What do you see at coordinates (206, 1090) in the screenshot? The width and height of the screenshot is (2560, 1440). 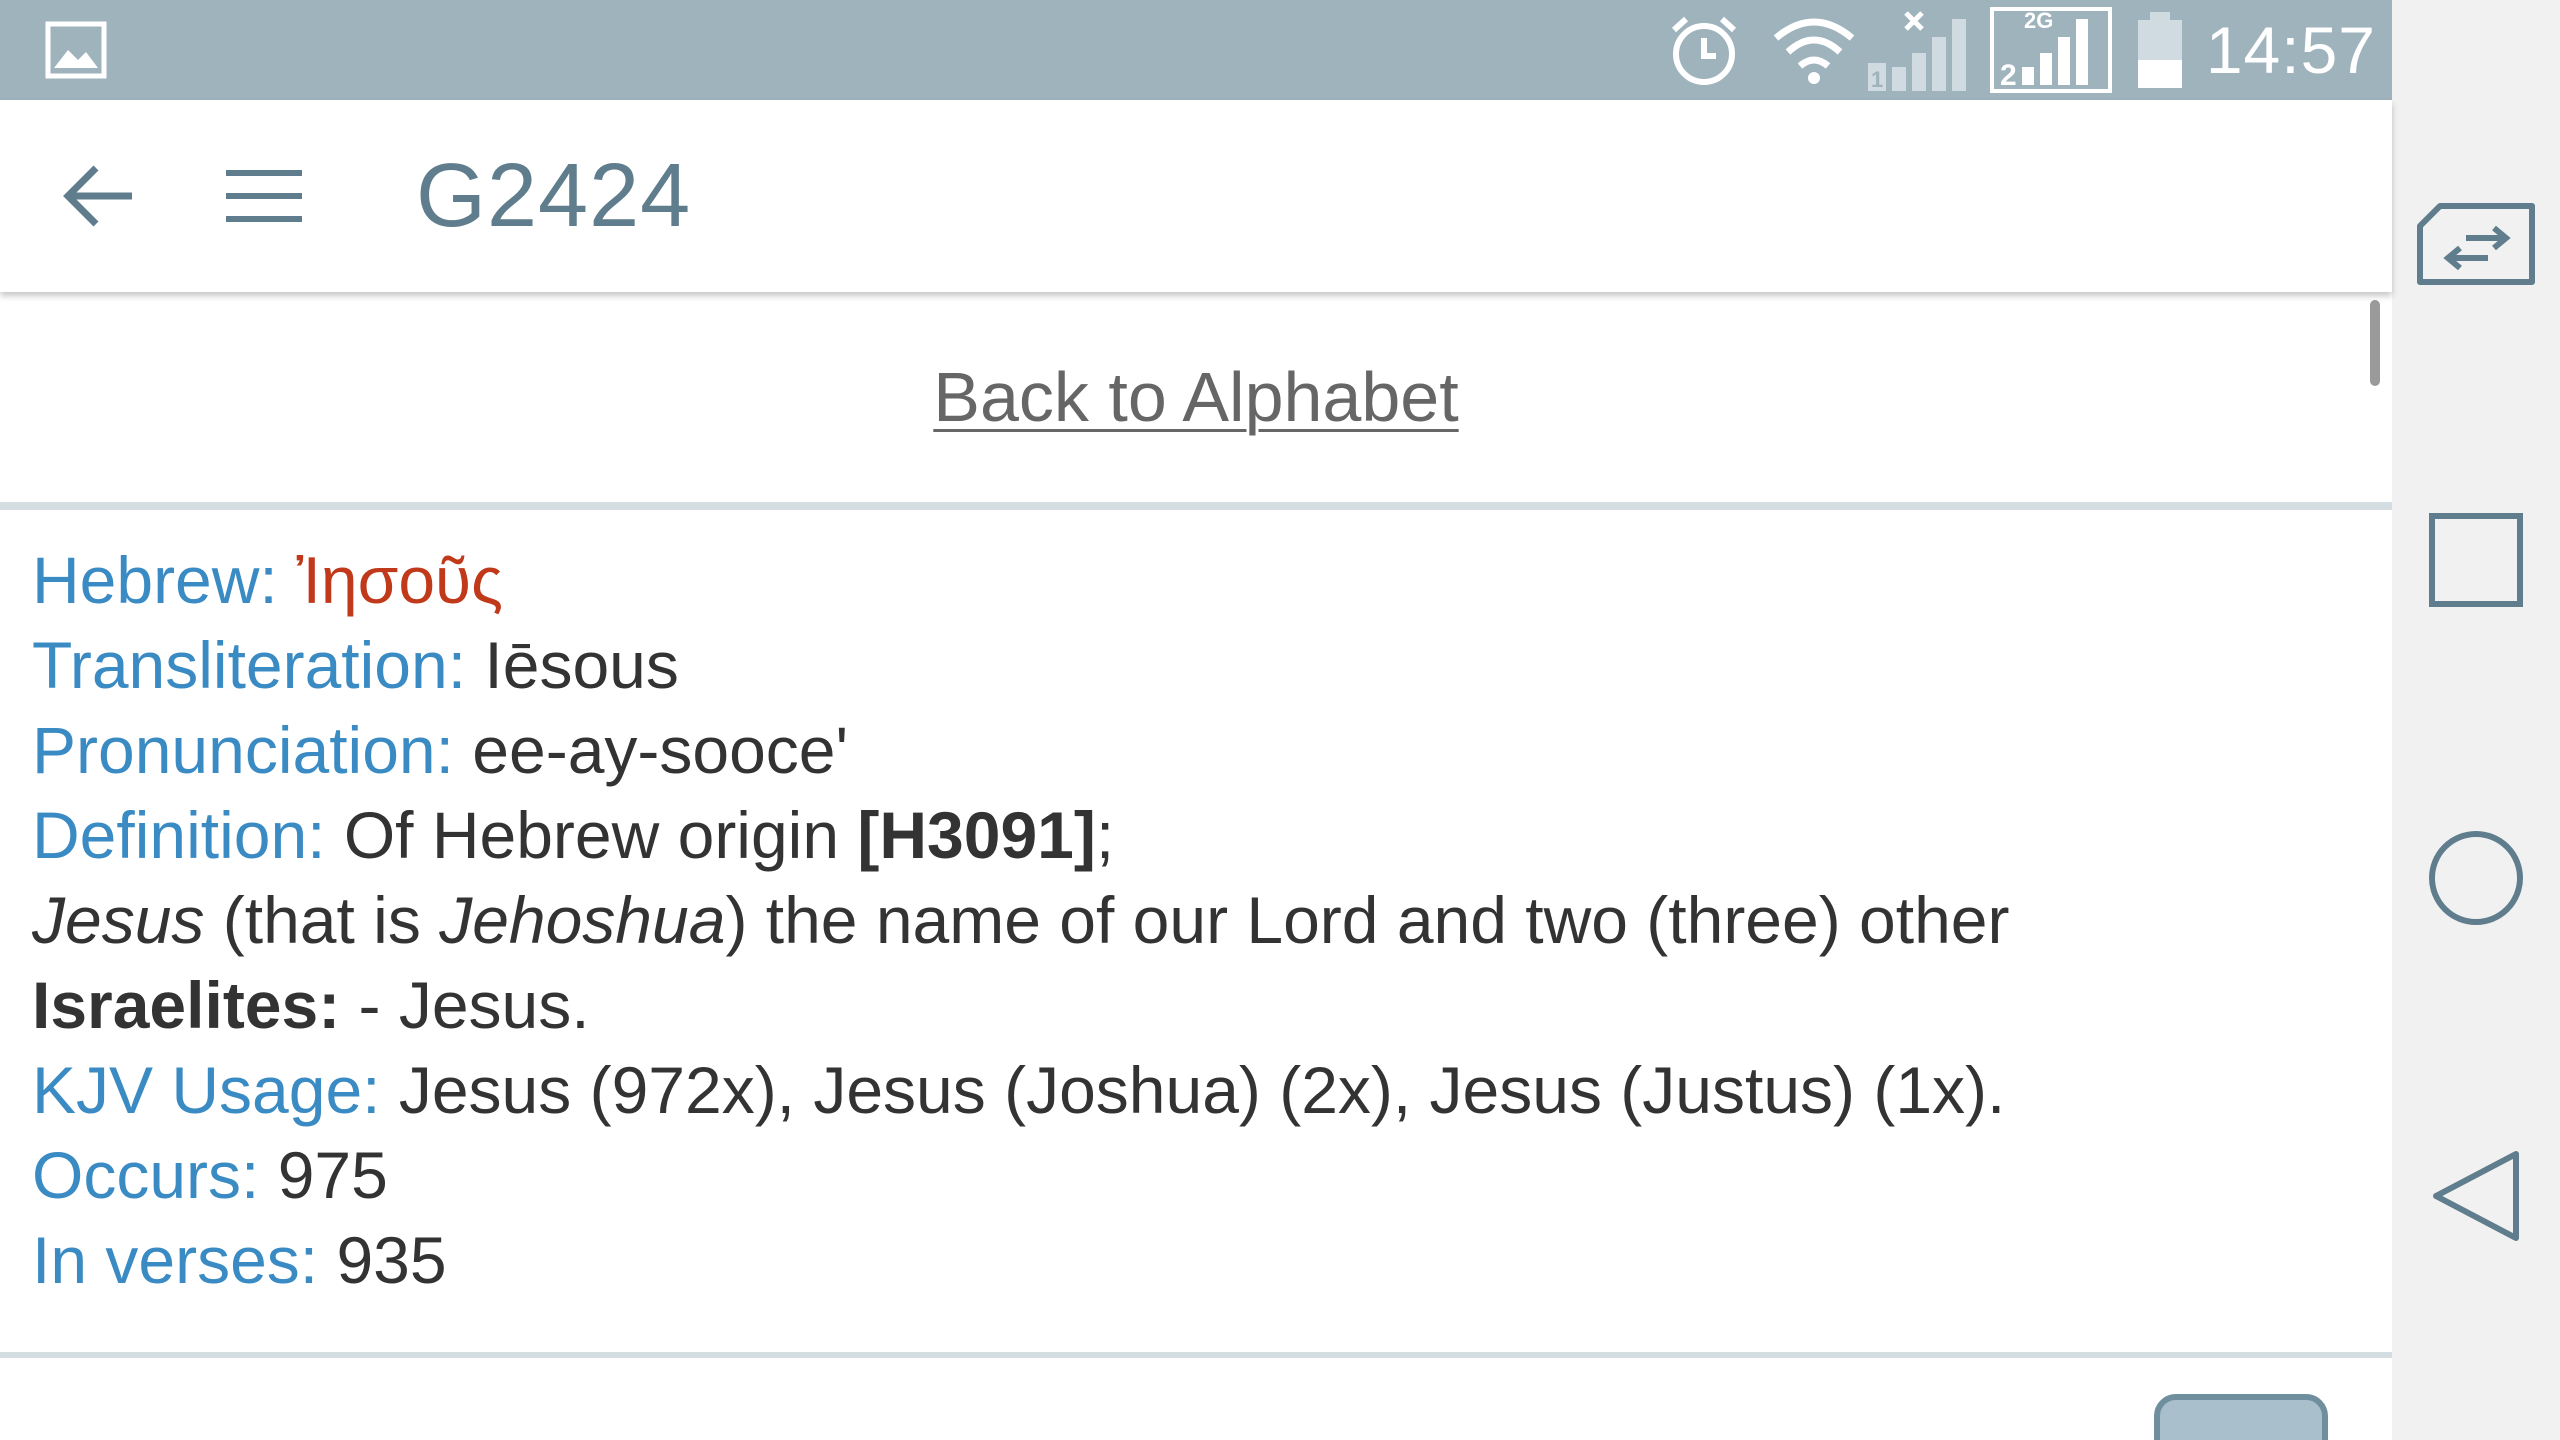 I see `kjv-usage-label: KJV Usage:` at bounding box center [206, 1090].